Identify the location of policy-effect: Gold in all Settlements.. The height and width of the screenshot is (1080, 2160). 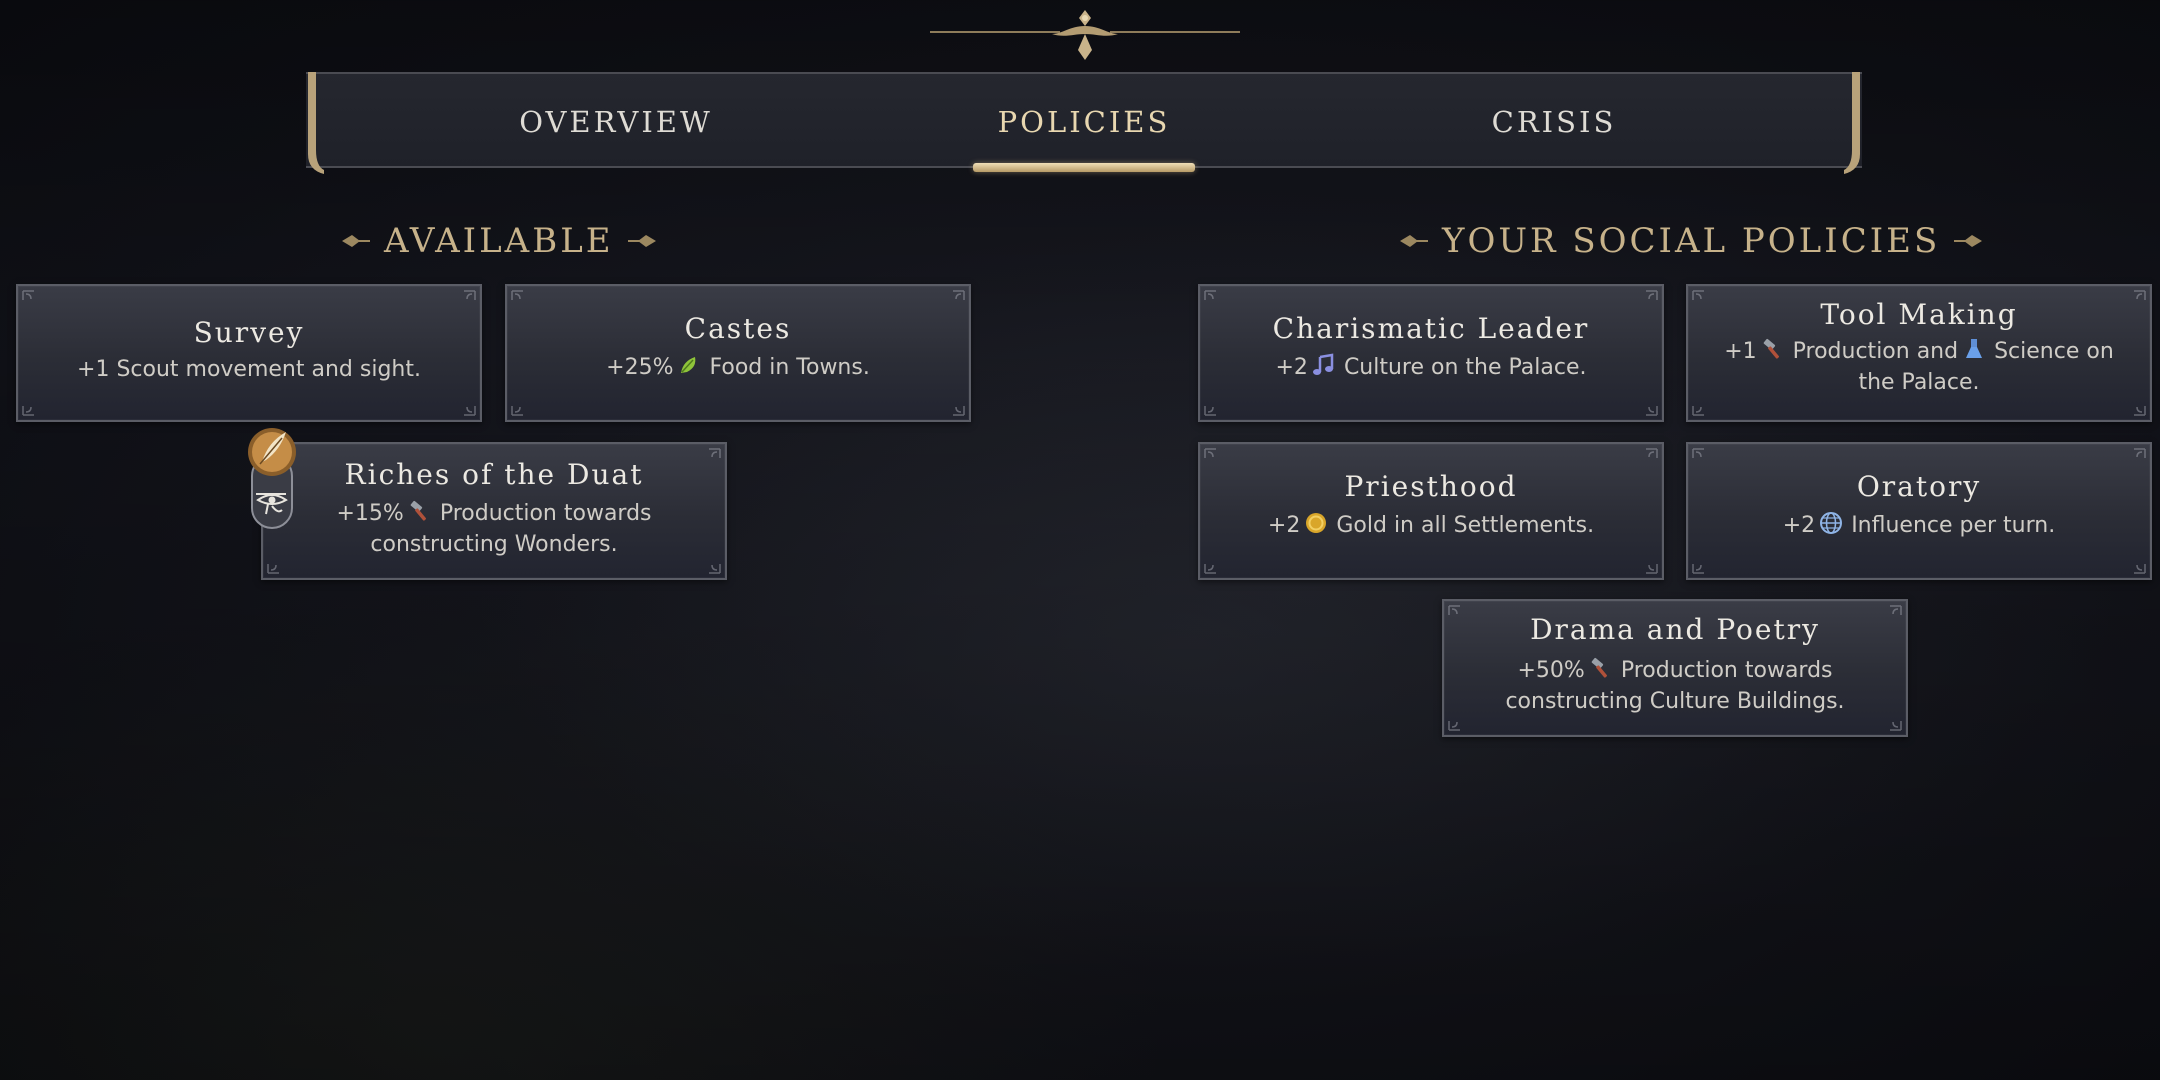
(1465, 525).